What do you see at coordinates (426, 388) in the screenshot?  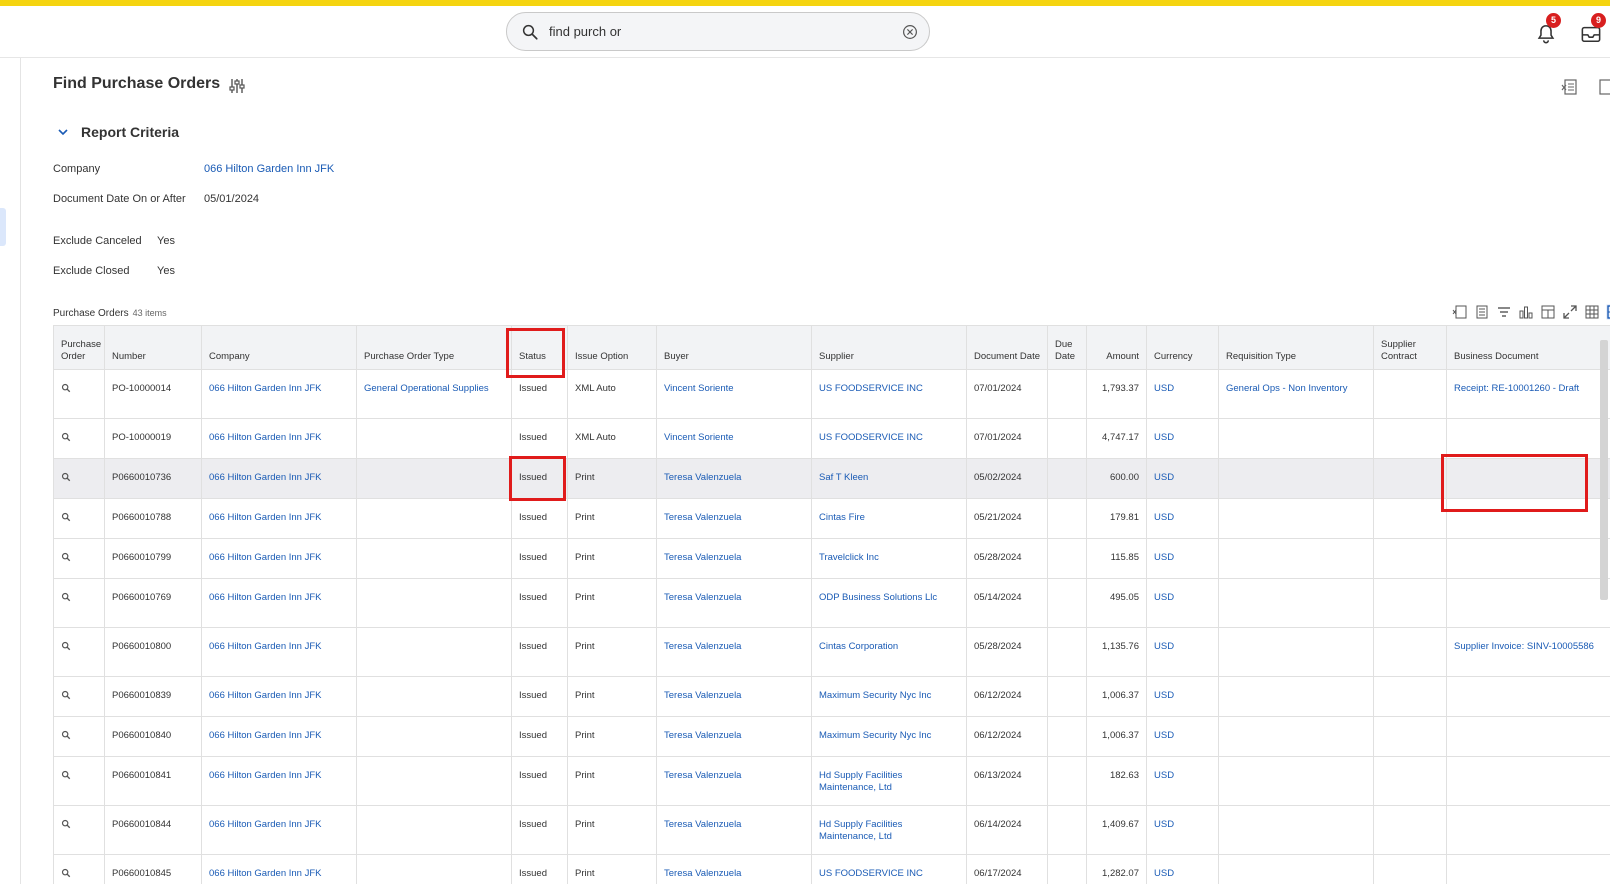 I see `po-type-cell-text: General Operational Supplies` at bounding box center [426, 388].